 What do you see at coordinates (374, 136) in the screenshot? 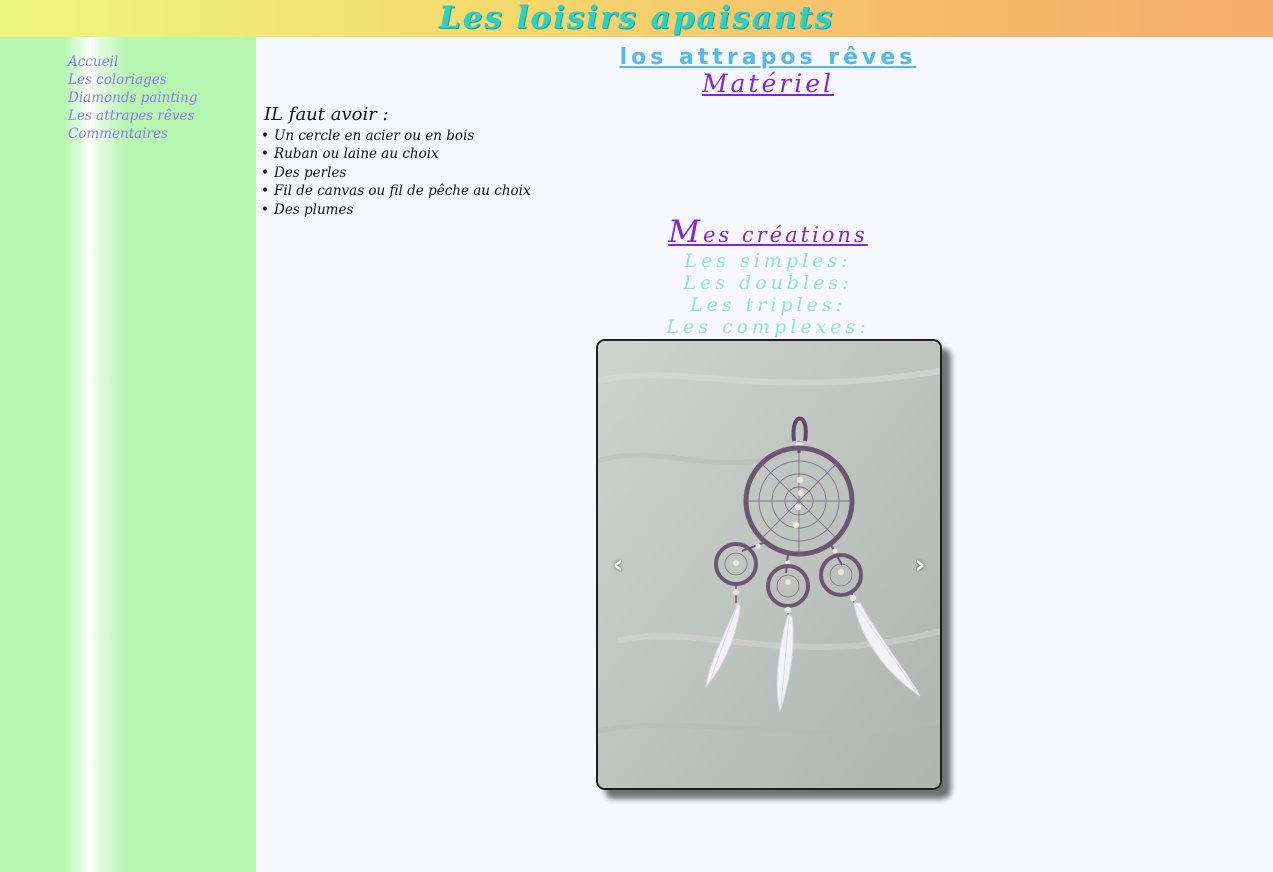
I see `supply-text: Un cercle en acier ou en bois` at bounding box center [374, 136].